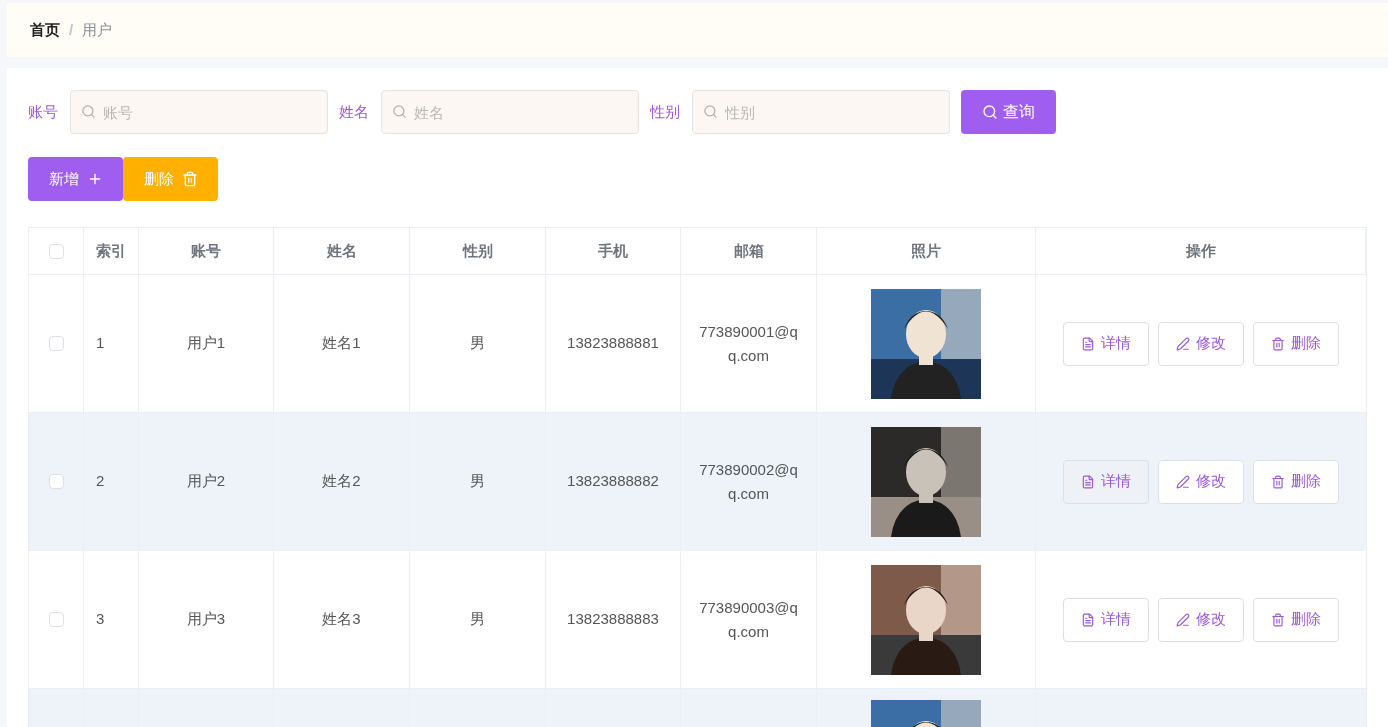  Describe the element at coordinates (199, 112) in the screenshot. I see `search-field: 账号` at that location.